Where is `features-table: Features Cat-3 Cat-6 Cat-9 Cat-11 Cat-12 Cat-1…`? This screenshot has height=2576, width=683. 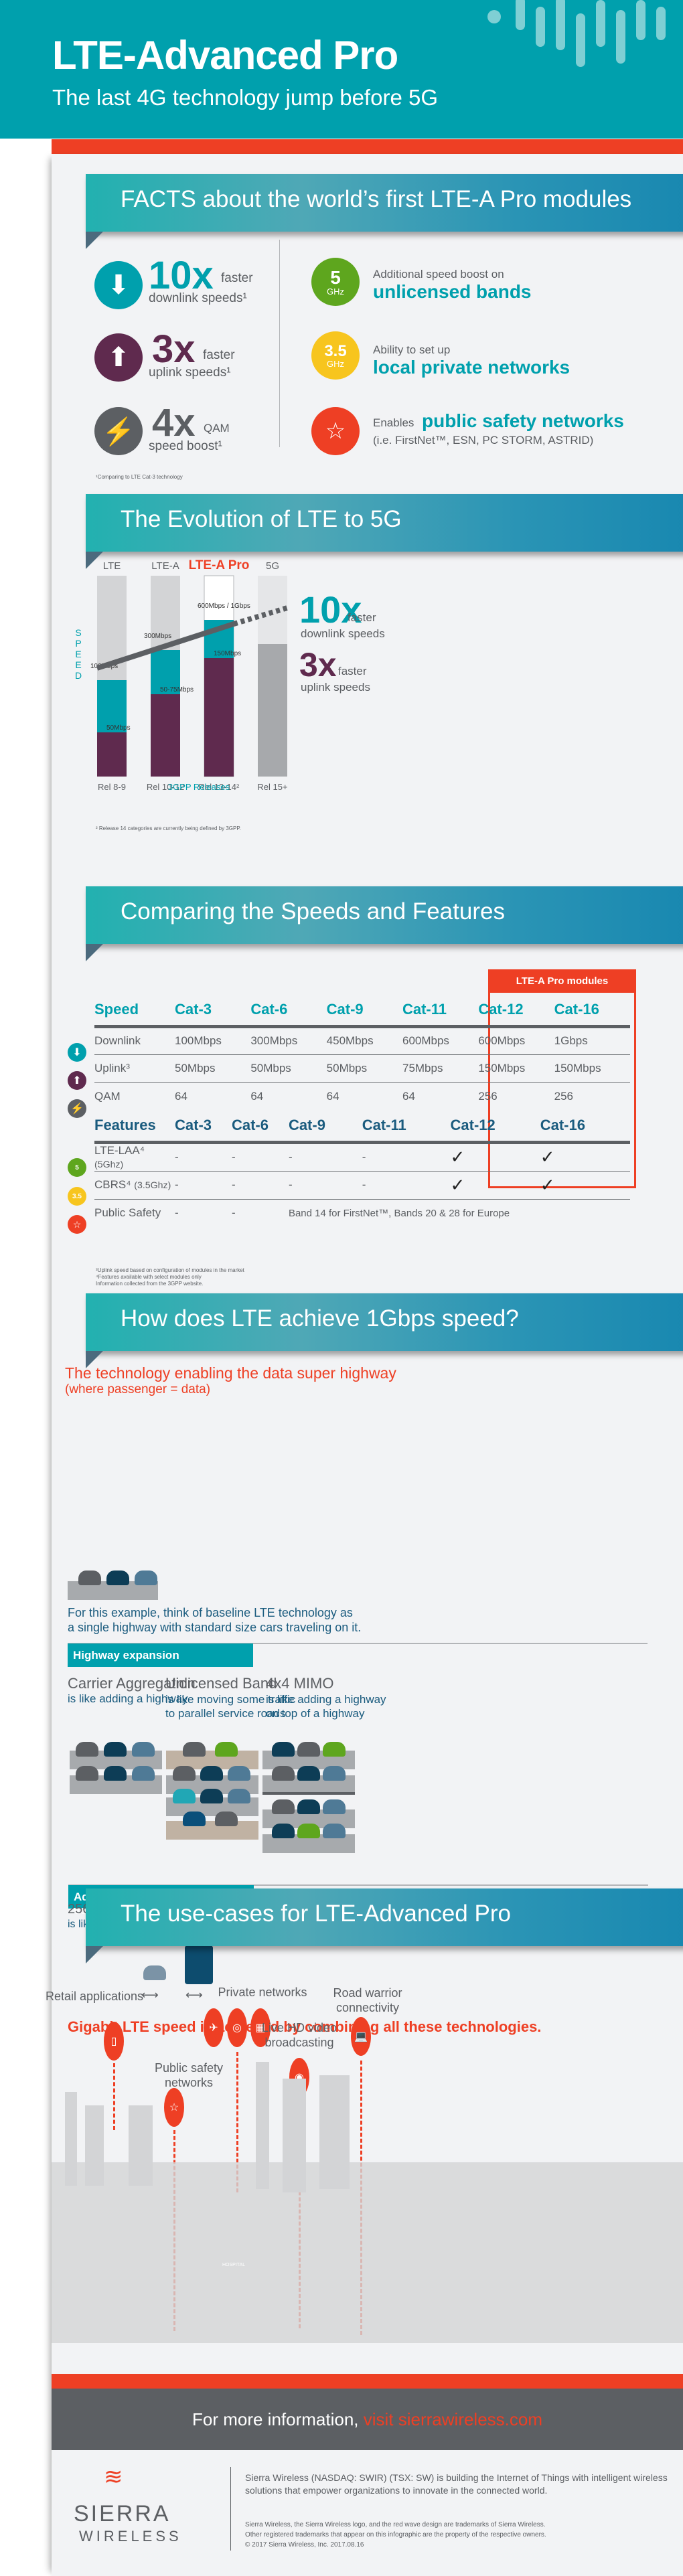 features-table: Features Cat-3 Cat-6 Cat-9 Cat-11 Cat-12 Cat-1… is located at coordinates (362, 1169).